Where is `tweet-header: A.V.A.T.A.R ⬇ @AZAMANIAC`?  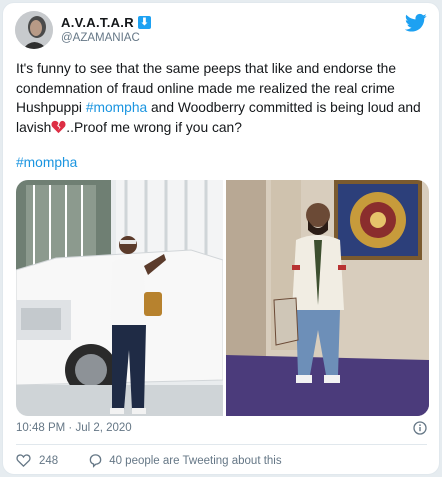 tweet-header: A.V.A.T.A.R ⬇ @AZAMANIAC is located at coordinates (221, 31).